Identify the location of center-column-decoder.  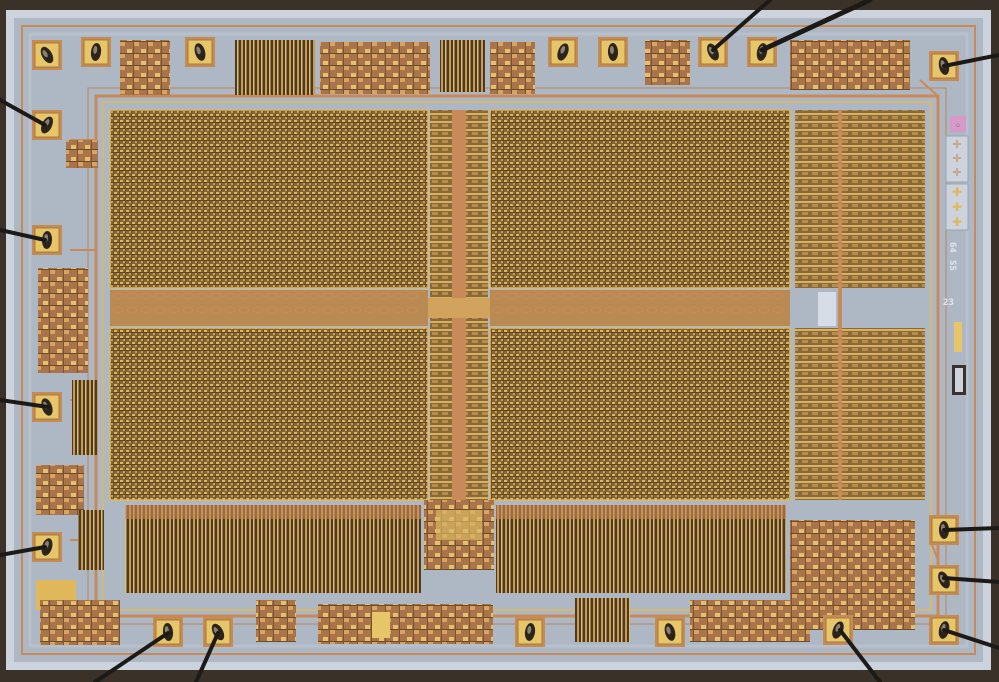
(459, 340).